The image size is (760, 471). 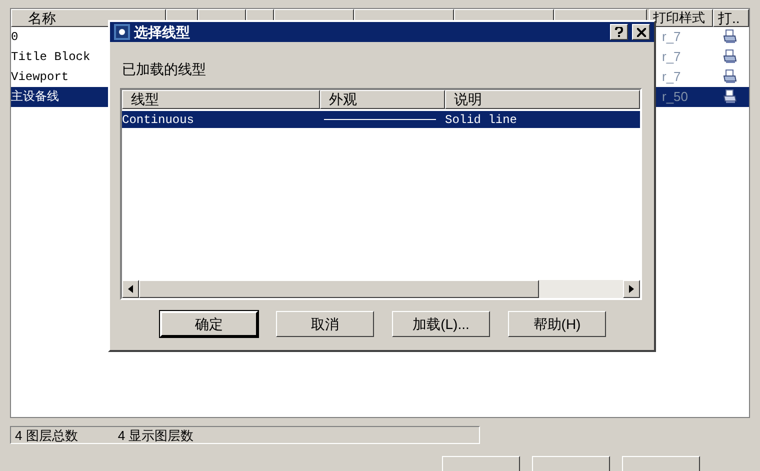 I want to click on linetype-row: Continuous Solid line, so click(x=381, y=119).